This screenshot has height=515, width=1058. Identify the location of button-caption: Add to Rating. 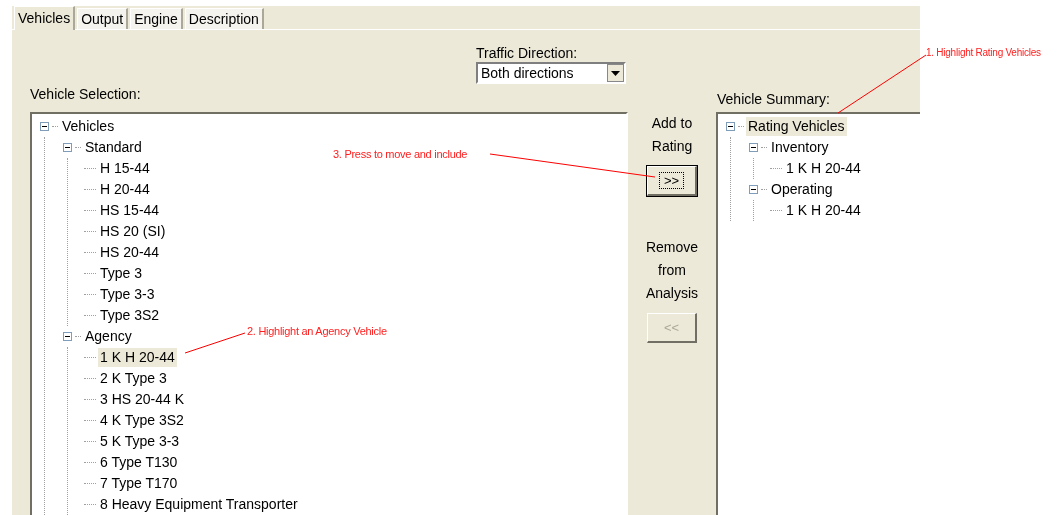
(672, 135).